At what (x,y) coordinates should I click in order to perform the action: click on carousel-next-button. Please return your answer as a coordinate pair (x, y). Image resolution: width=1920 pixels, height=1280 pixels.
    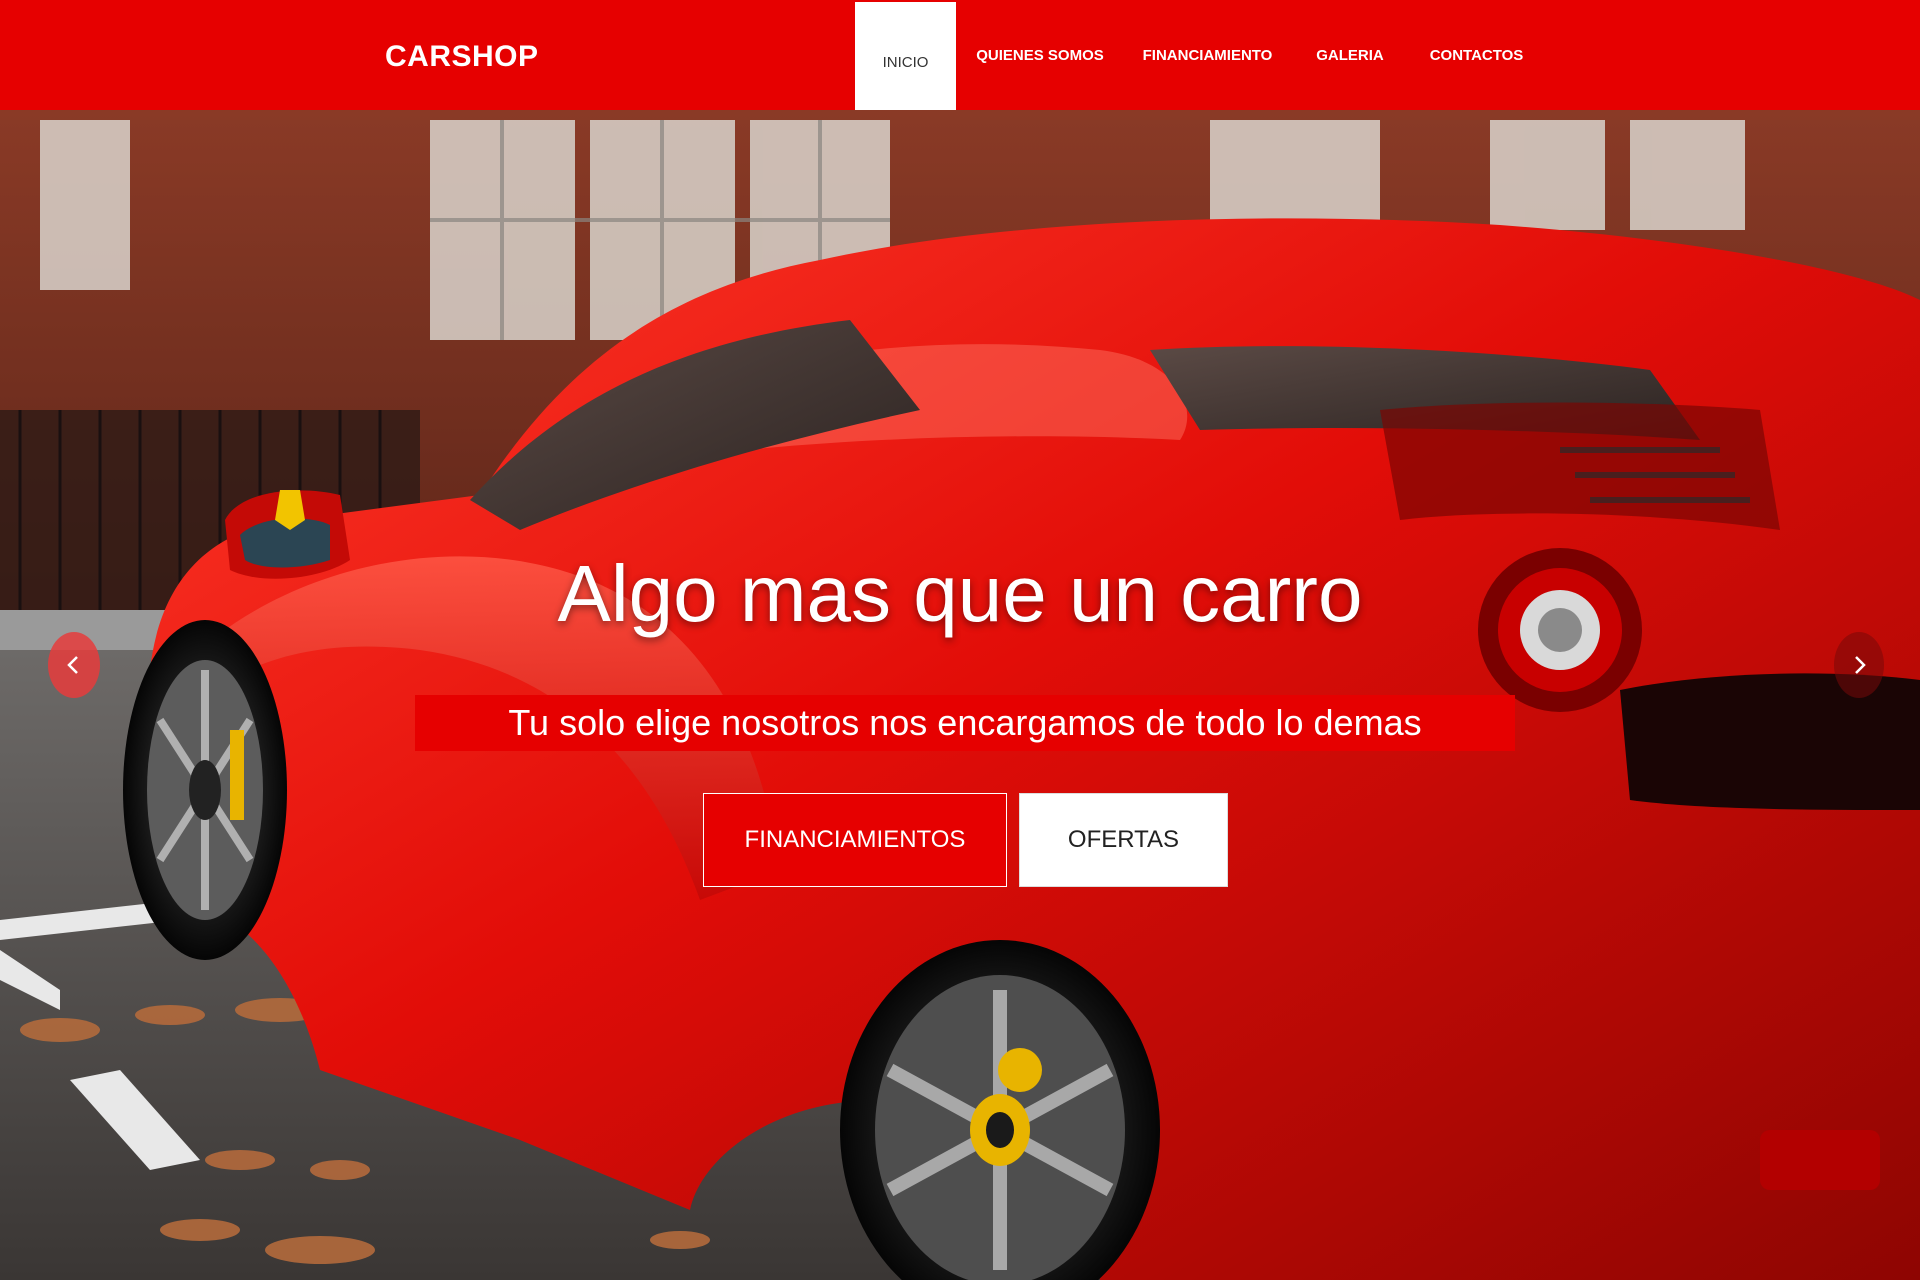
    Looking at the image, I should click on (1859, 665).